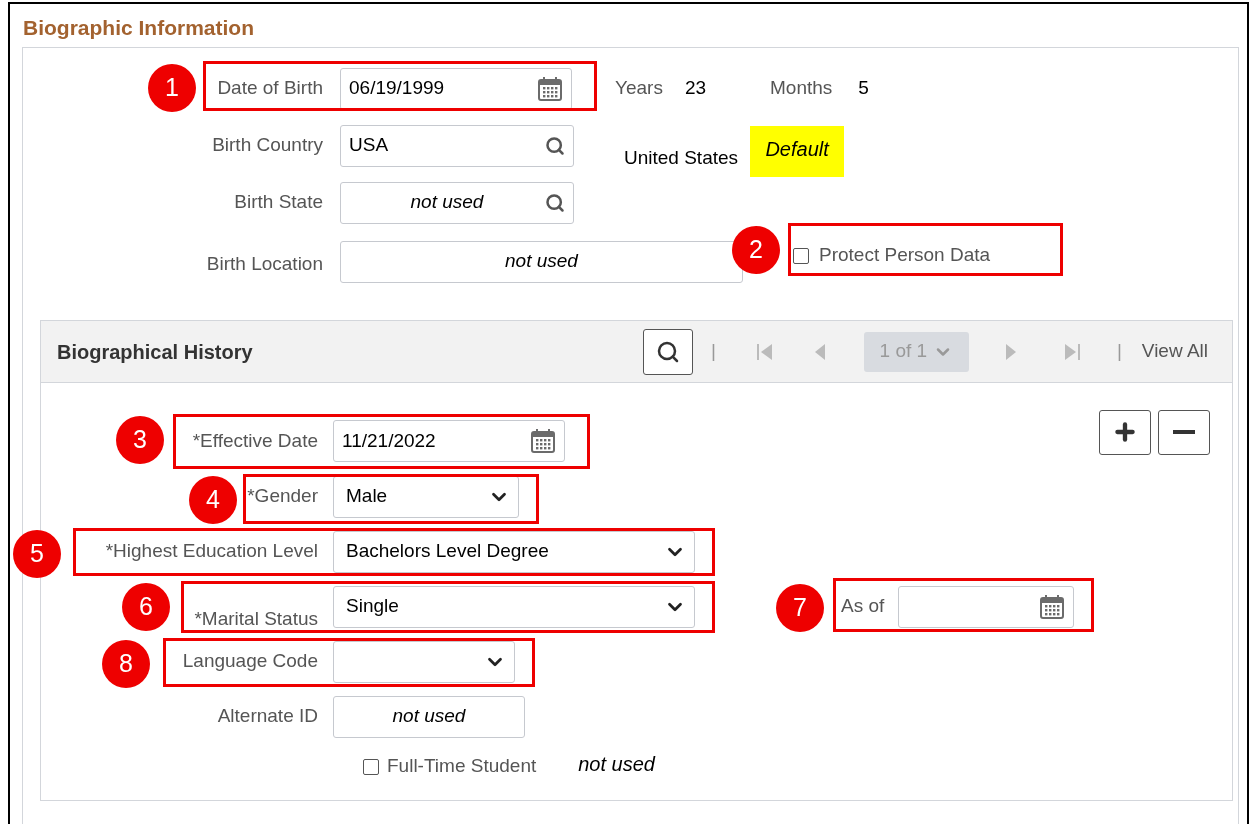 Image resolution: width=1255 pixels, height=824 pixels. Describe the element at coordinates (801, 88) in the screenshot. I see `field-label: Months` at that location.